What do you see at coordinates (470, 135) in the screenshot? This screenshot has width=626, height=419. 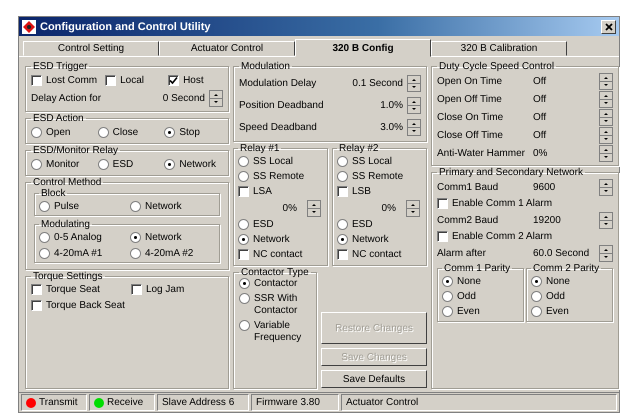 I see `field-label: Close Off Time` at bounding box center [470, 135].